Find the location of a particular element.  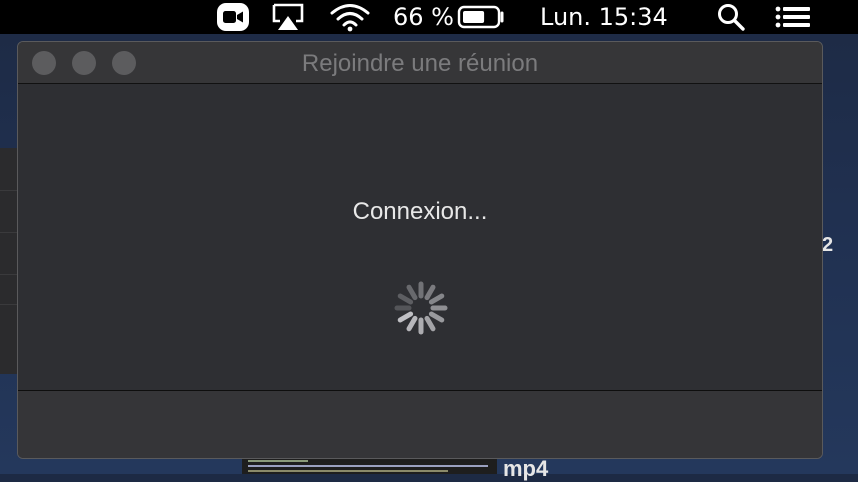

background-file-label: mp4 is located at coordinates (526, 468).